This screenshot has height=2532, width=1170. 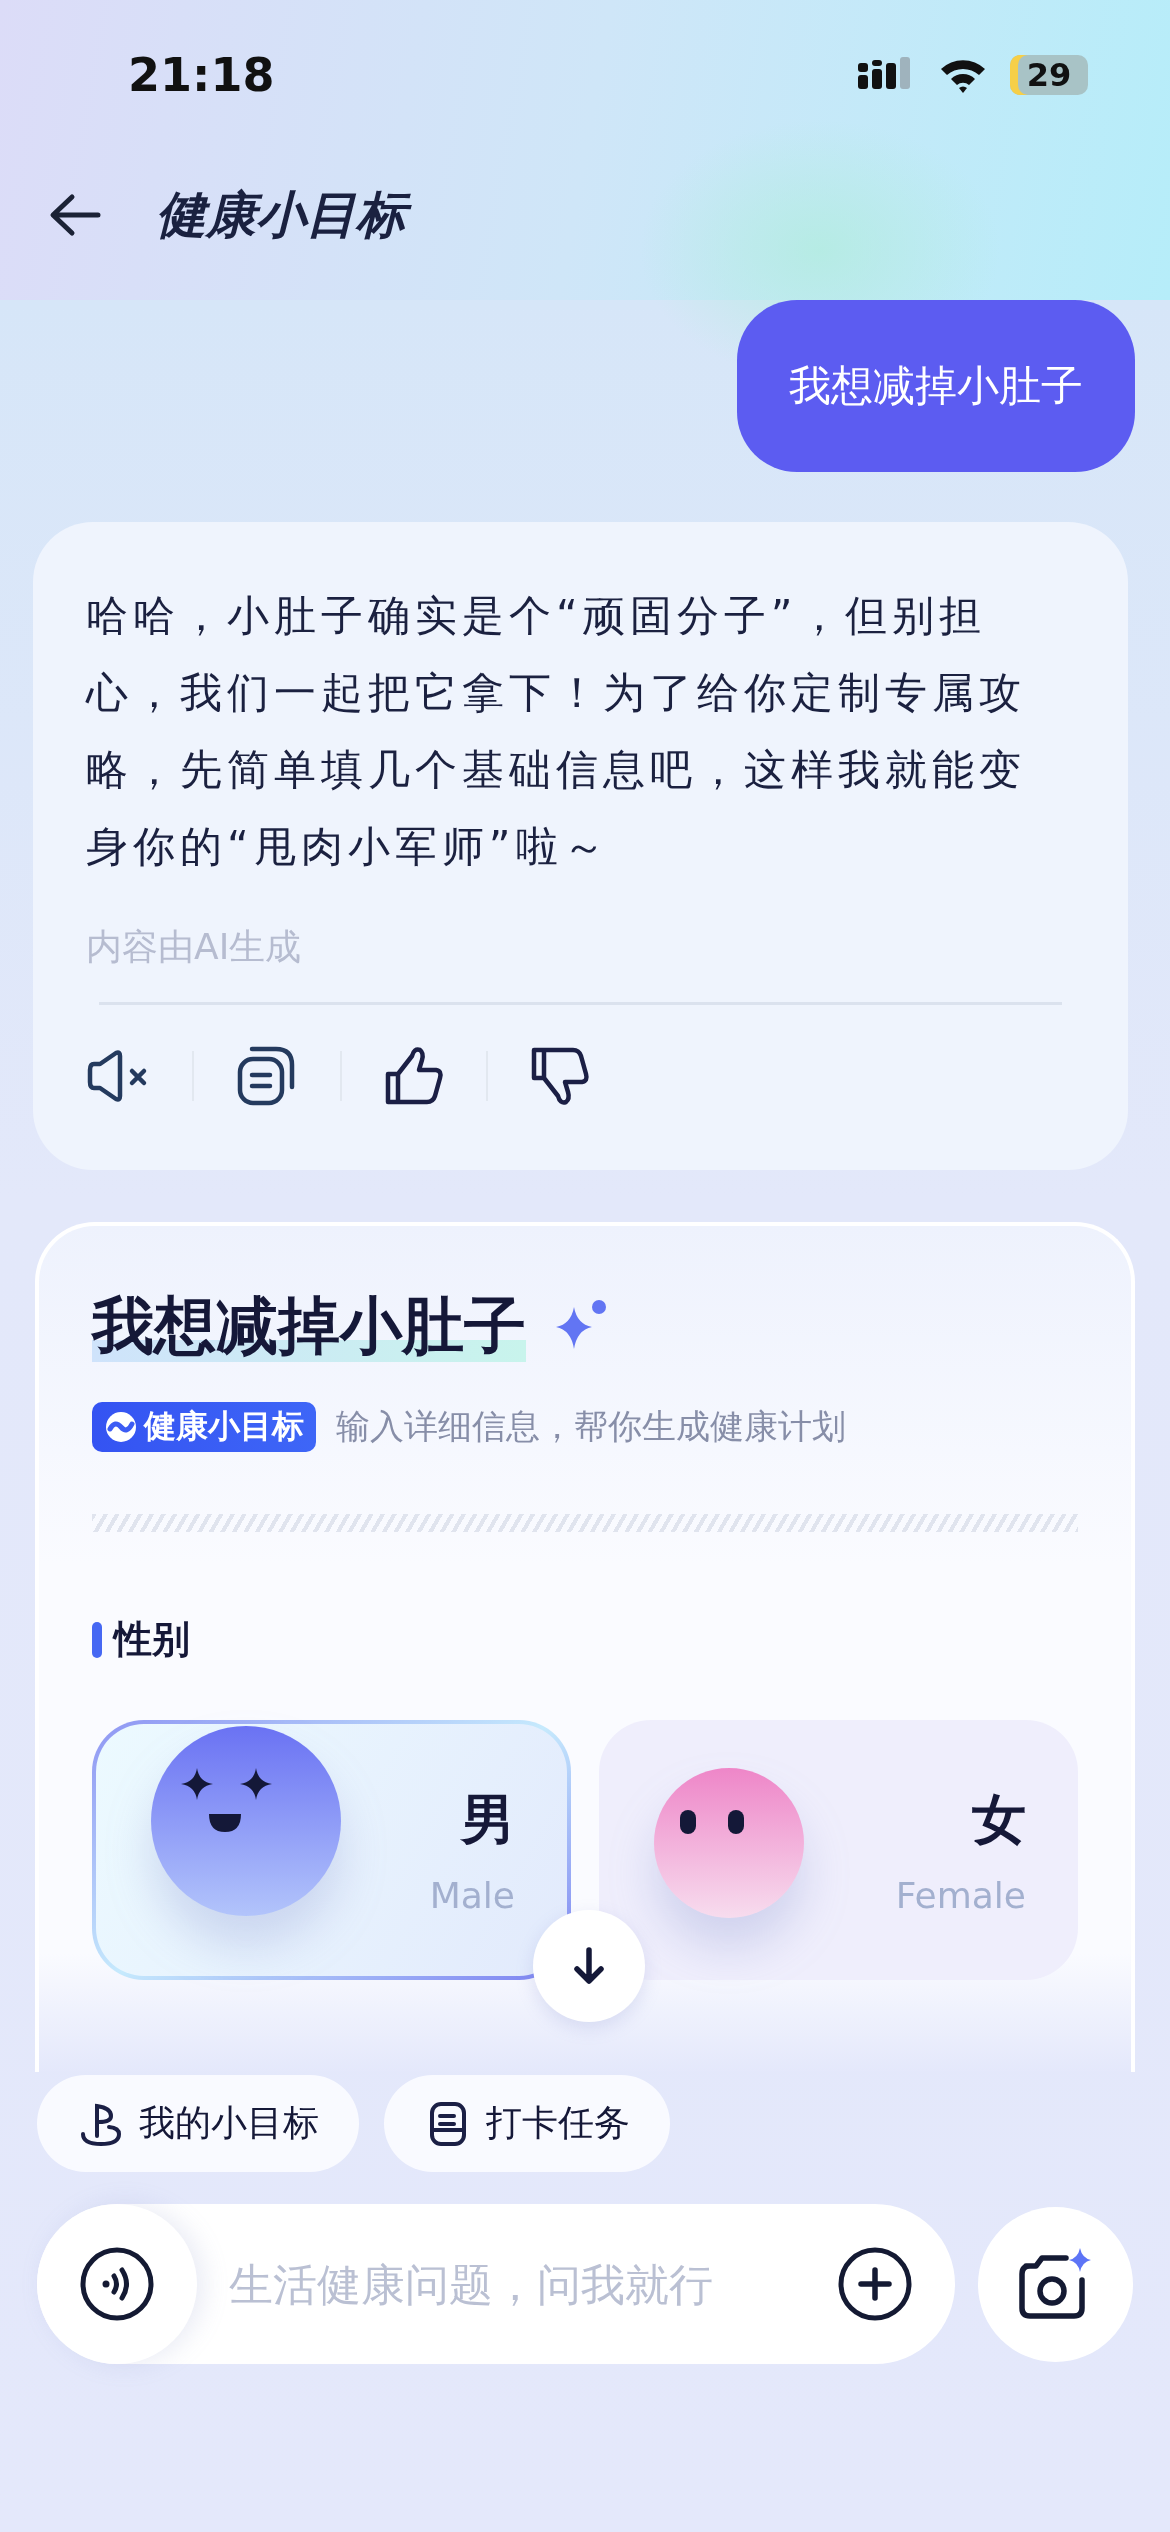 What do you see at coordinates (556, 731) in the screenshot?
I see `assistant-message: 哈哈，小肚子确实是个“顽固分子”，但别担心，我们一起把它拿下！为了给你定制专属攻略，先简单填几个基础信息吧，这样我就能变身你的“甩肉小军师”啦～` at bounding box center [556, 731].